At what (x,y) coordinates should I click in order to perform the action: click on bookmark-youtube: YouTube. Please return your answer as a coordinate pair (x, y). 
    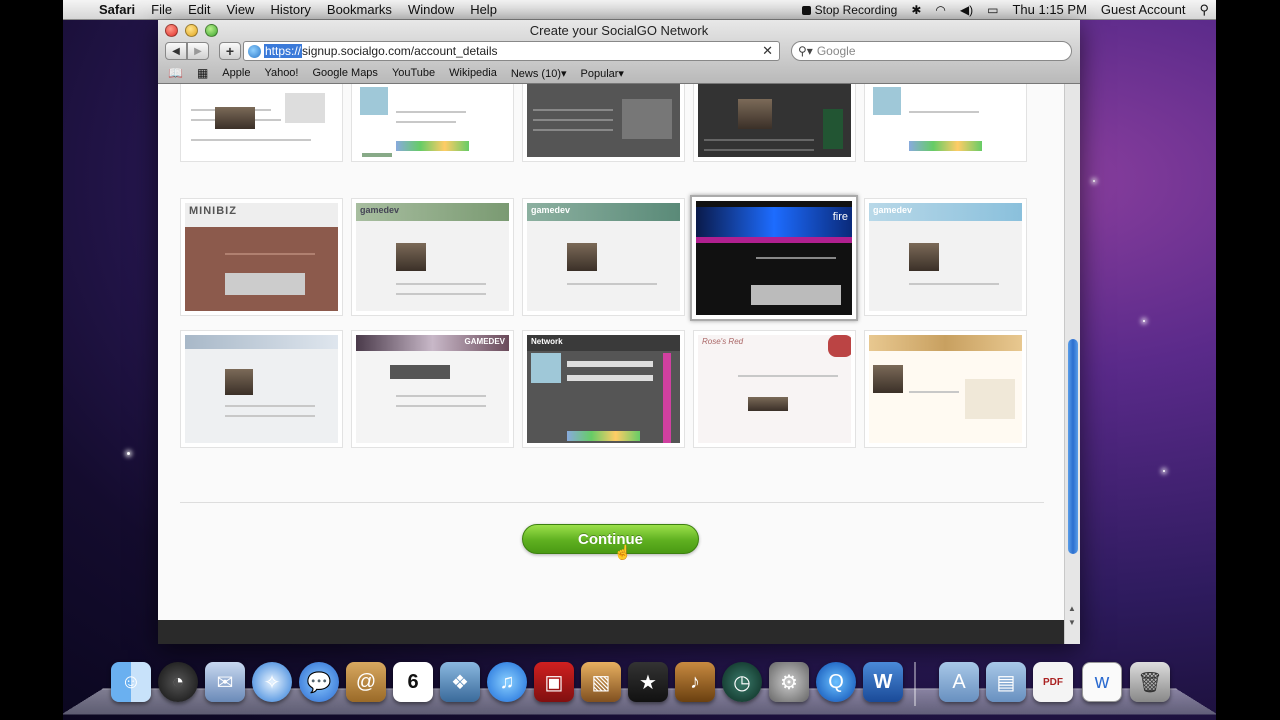
    Looking at the image, I should click on (413, 73).